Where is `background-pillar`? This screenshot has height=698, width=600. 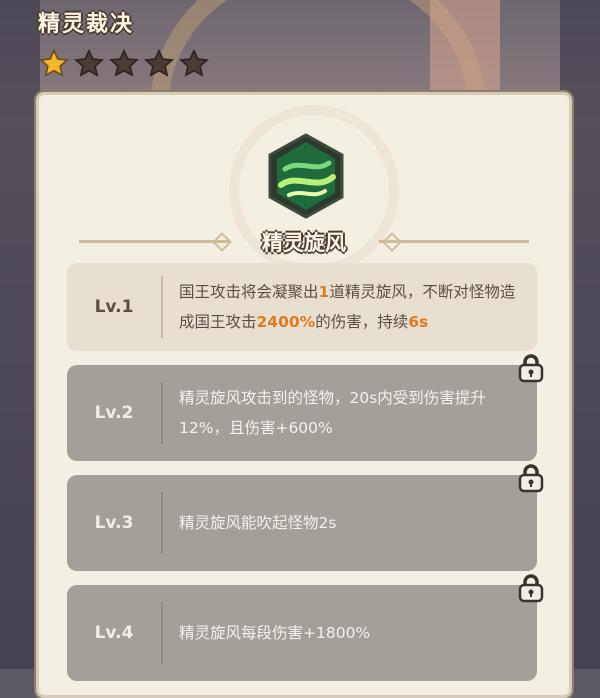
background-pillar is located at coordinates (20, 334).